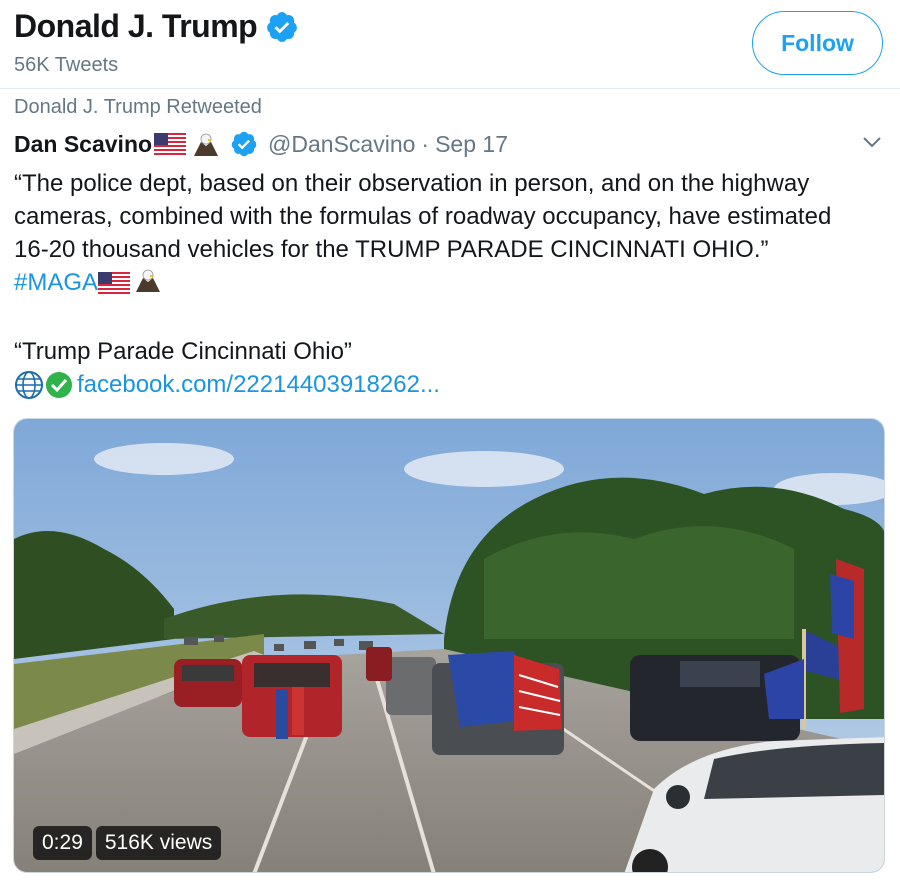 The width and height of the screenshot is (900, 883). I want to click on tweet-count: 56K Tweets, so click(66, 65).